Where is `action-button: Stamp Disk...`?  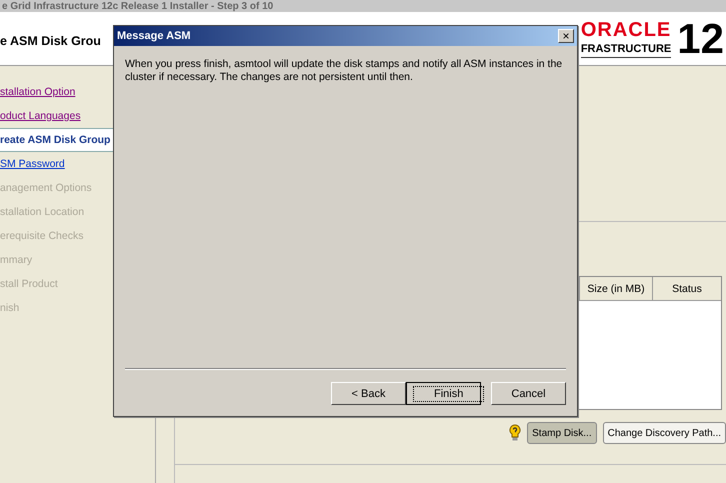 action-button: Stamp Disk... is located at coordinates (562, 433).